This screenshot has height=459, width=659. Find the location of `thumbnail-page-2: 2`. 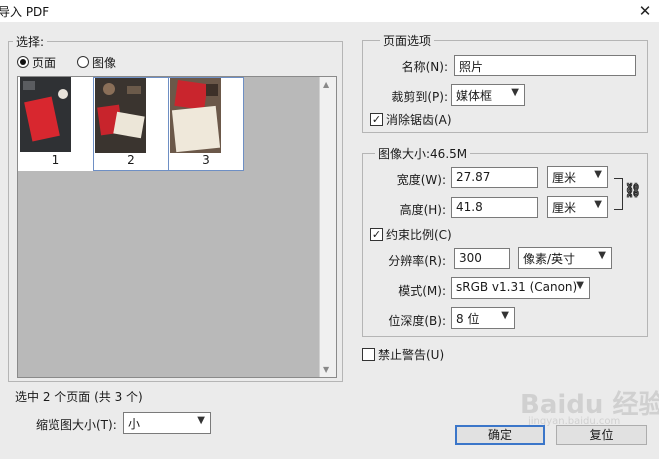

thumbnail-page-2: 2 is located at coordinates (131, 124).